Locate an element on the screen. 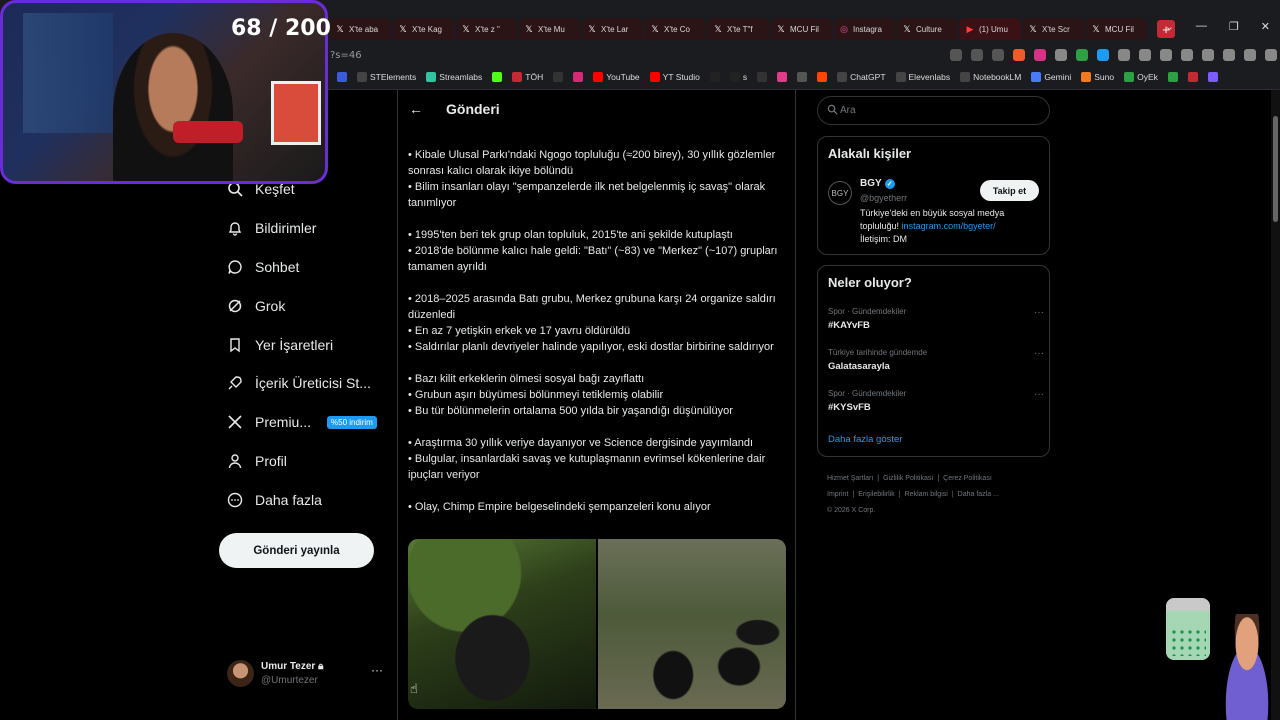 The image size is (1280, 720). footer-link: Çerez Politikası is located at coordinates (967, 478).